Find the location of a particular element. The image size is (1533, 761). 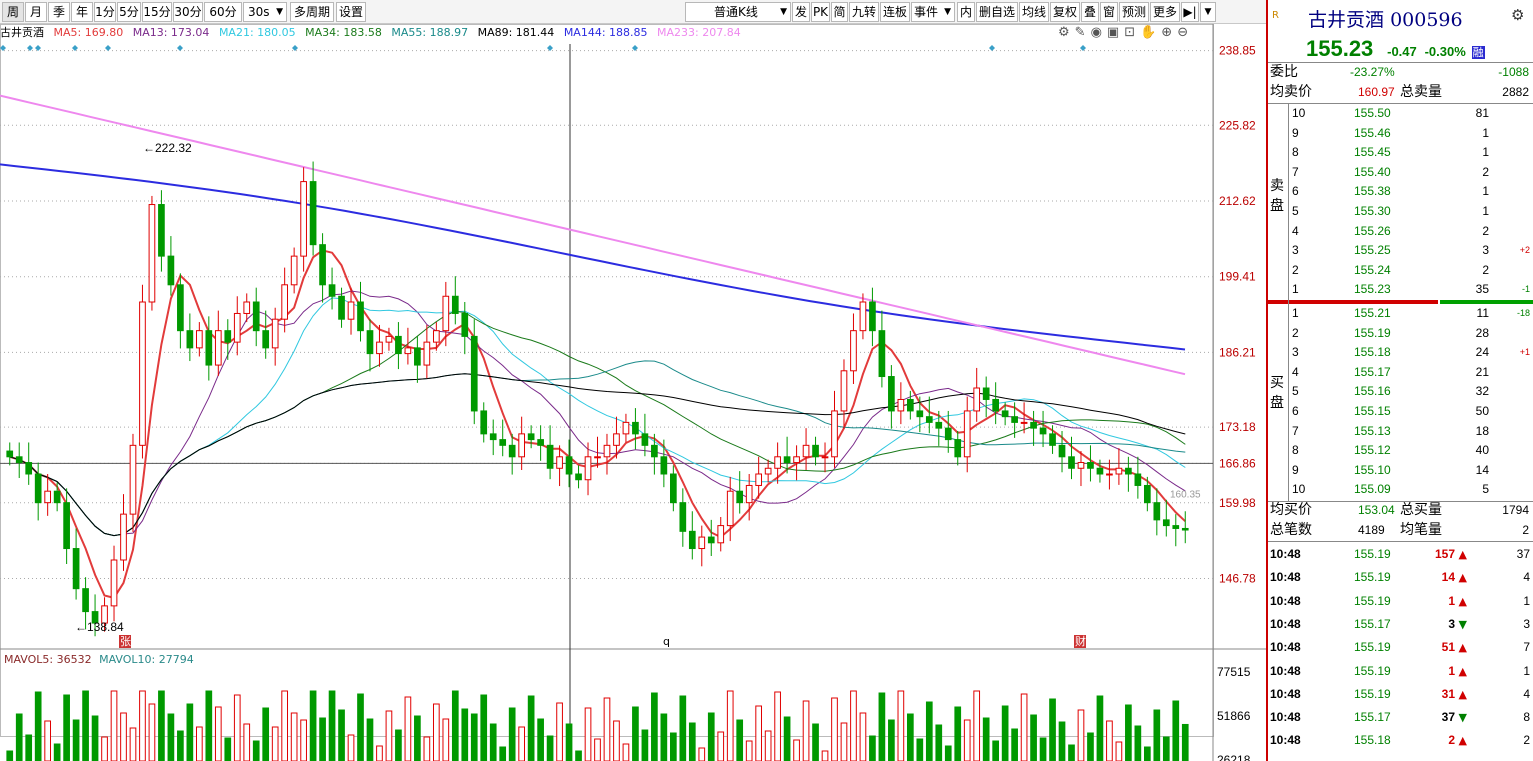

tick-row: 10:48 155.17 37 8 ▼ is located at coordinates (1400, 717).